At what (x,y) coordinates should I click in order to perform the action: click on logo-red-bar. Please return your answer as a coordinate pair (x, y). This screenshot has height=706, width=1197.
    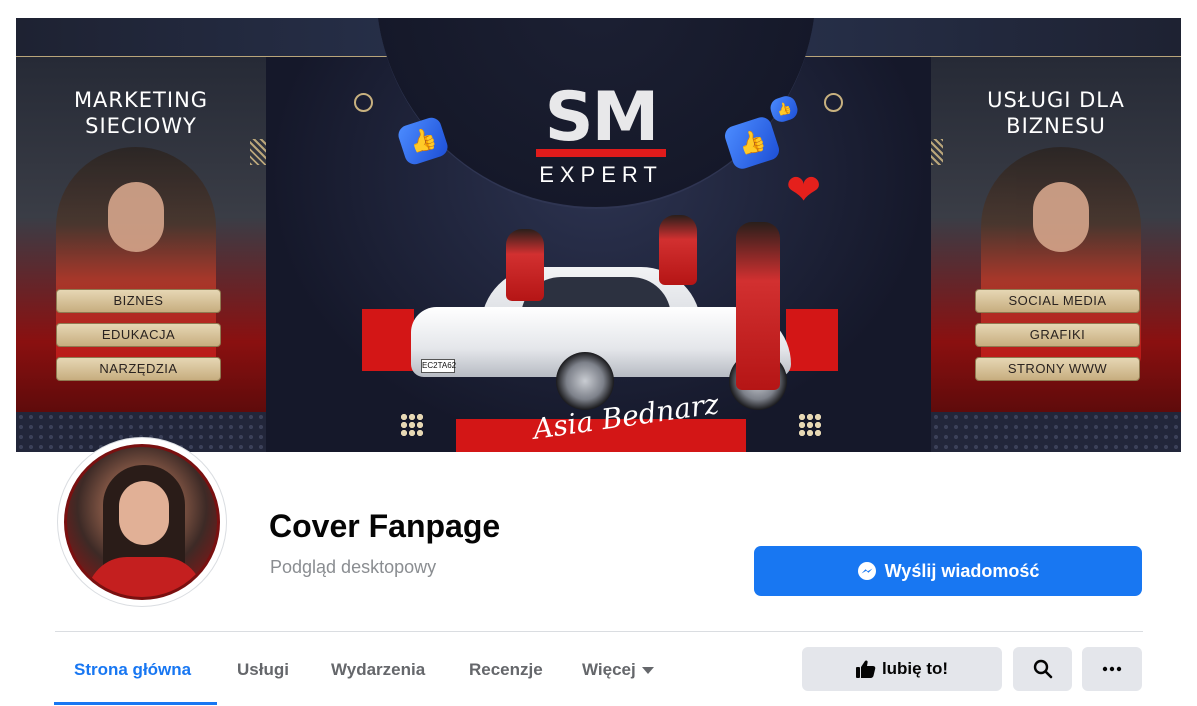
    Looking at the image, I should click on (601, 153).